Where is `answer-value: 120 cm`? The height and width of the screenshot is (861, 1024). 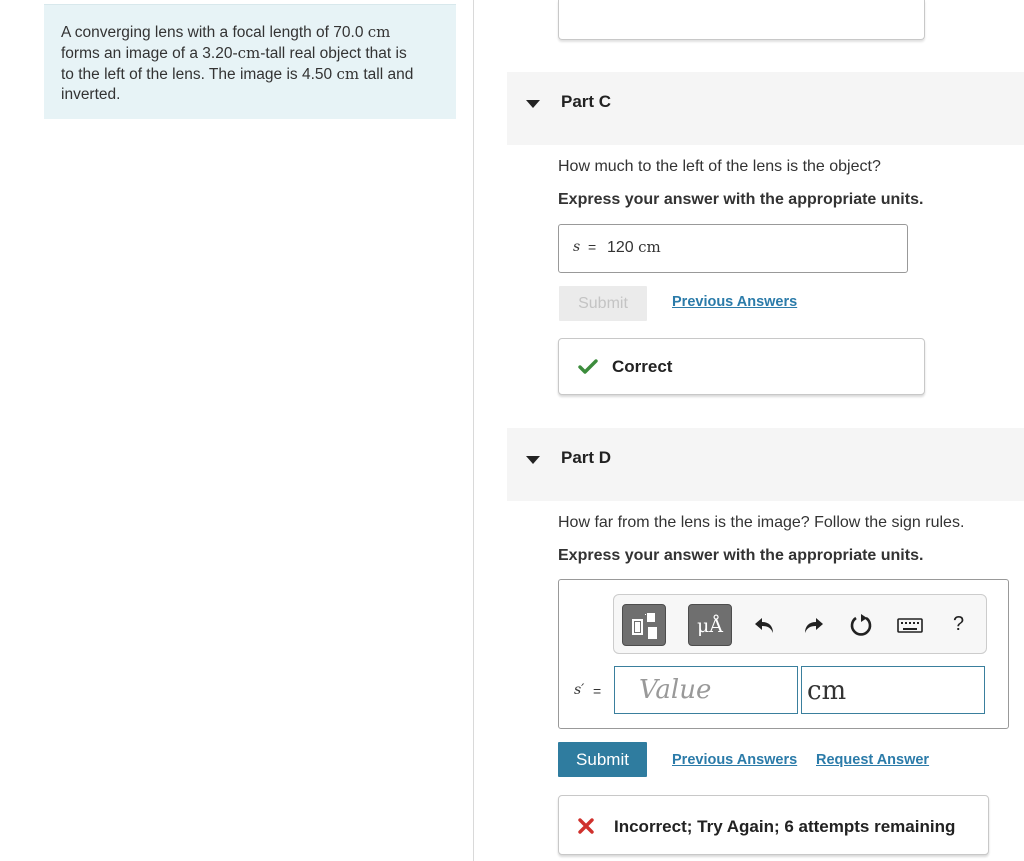
answer-value: 120 cm is located at coordinates (634, 247).